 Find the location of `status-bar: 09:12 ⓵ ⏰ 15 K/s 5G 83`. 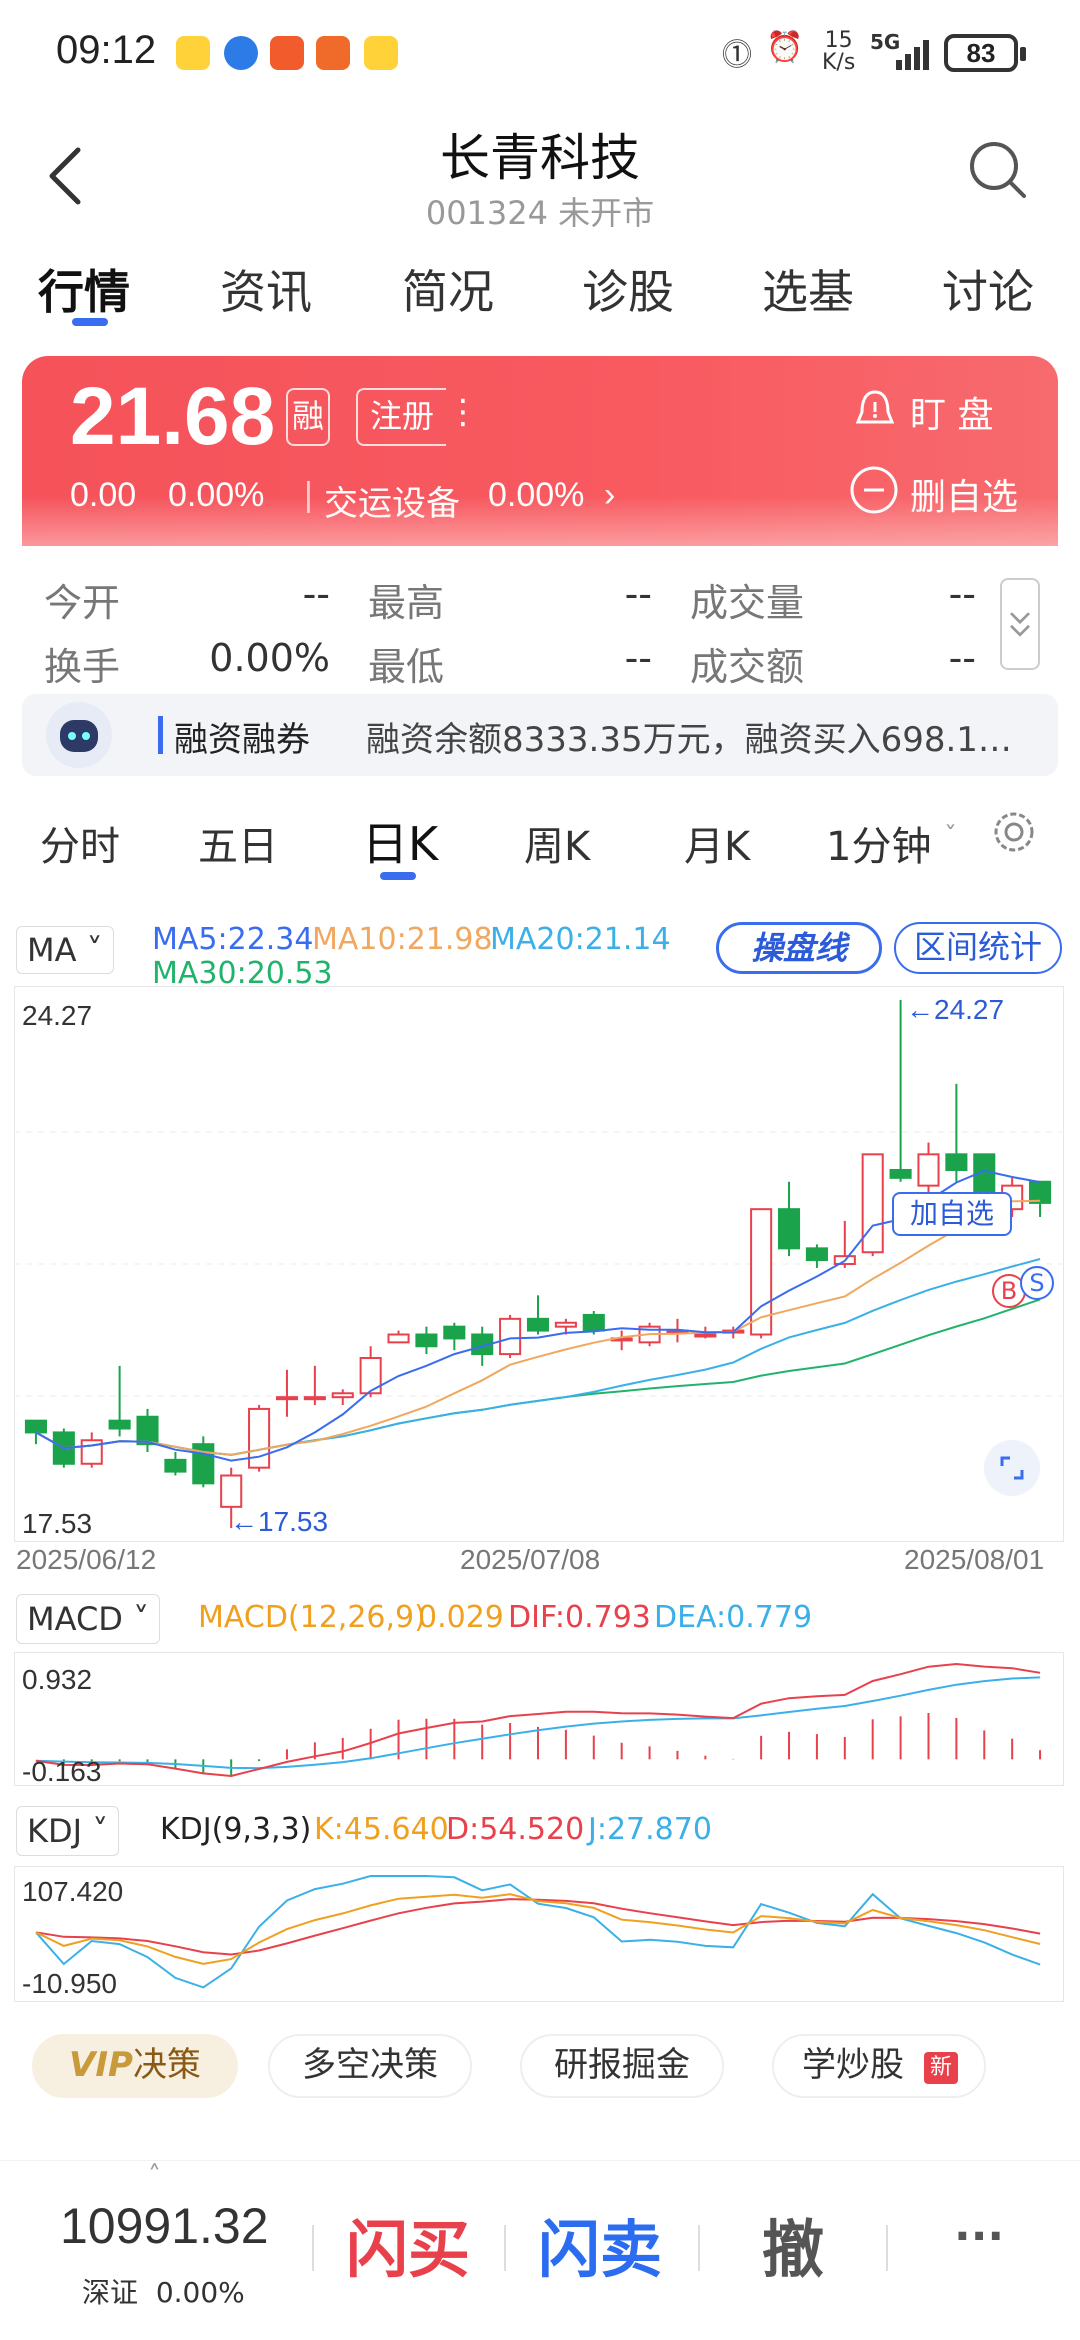

status-bar: 09:12 ⓵ ⏰ 15 K/s 5G 83 is located at coordinates (540, 50).